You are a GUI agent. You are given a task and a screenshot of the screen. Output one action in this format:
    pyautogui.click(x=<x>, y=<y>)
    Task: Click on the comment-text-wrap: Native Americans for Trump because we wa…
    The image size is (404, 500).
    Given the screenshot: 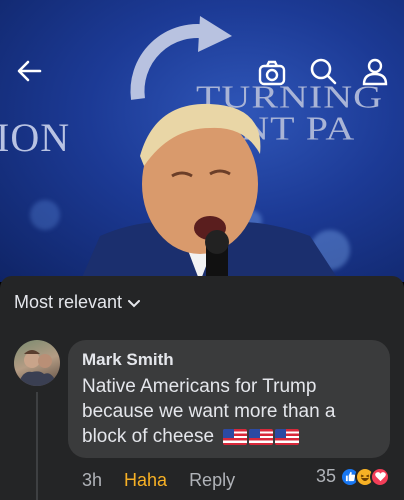 What is the action you would take?
    pyautogui.click(x=229, y=411)
    